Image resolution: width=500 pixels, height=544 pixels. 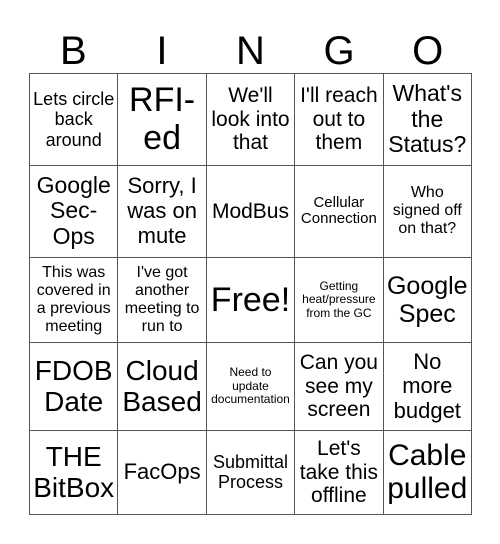 What do you see at coordinates (339, 211) in the screenshot?
I see `bingo-cell: Cellular Connection` at bounding box center [339, 211].